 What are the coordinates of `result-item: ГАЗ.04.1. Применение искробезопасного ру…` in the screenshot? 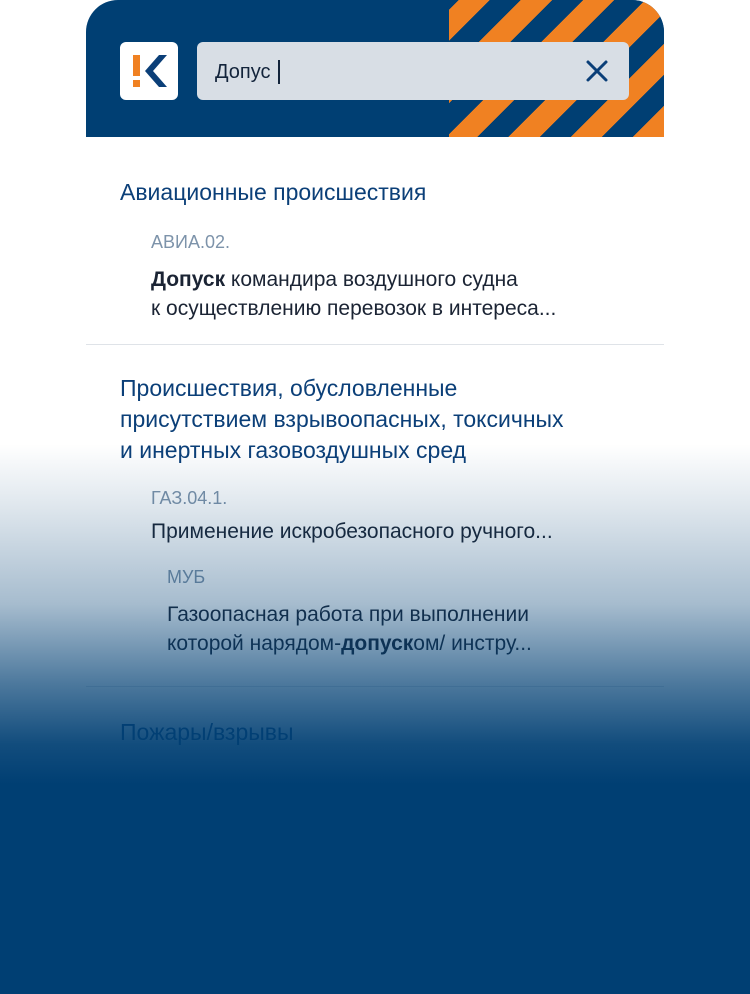 It's located at (391, 517).